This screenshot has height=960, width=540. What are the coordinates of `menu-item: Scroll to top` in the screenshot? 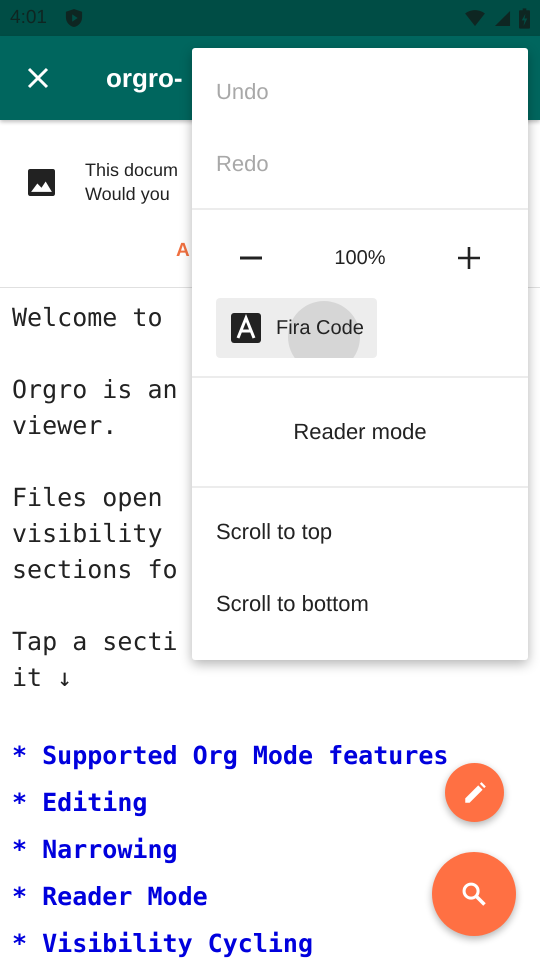 It's located at (360, 532).